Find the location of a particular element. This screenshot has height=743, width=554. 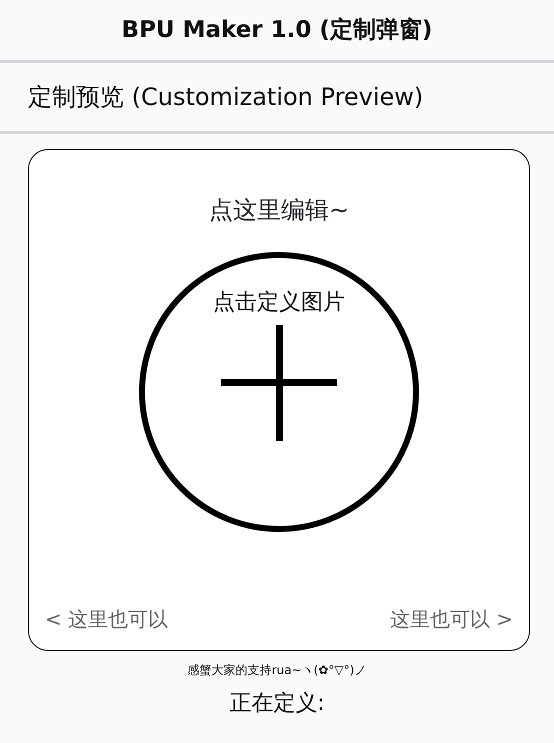

previous-link: < 这里也可以 is located at coordinates (106, 619).